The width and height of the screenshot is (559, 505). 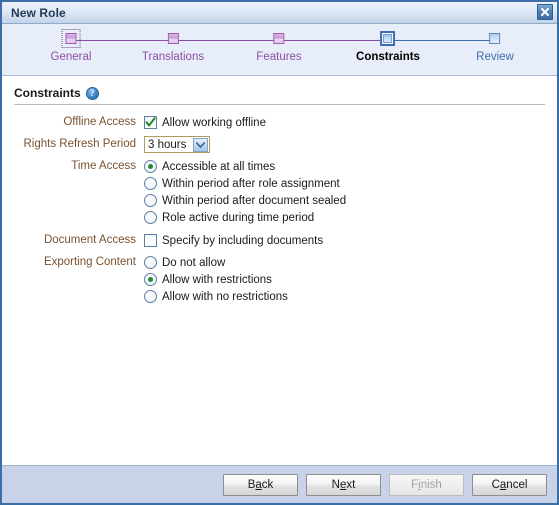 I want to click on button-label: Cancel, so click(x=509, y=484).